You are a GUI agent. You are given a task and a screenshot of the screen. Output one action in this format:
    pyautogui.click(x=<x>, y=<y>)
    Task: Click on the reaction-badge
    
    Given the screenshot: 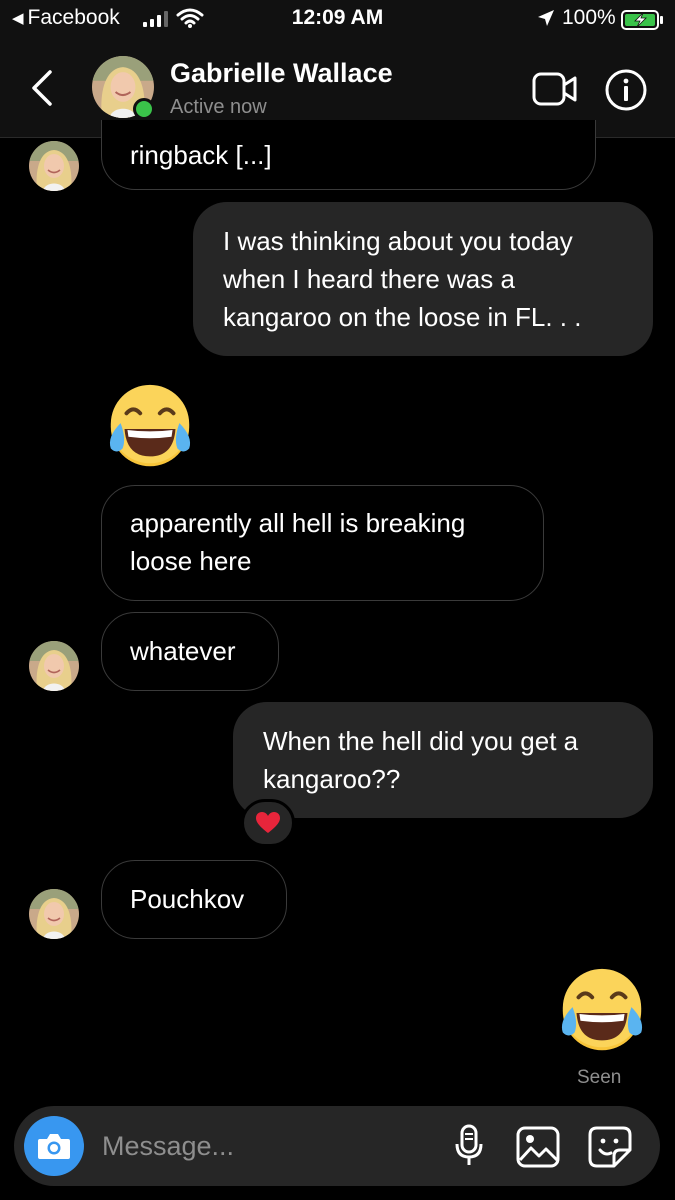 What is the action you would take?
    pyautogui.click(x=268, y=823)
    